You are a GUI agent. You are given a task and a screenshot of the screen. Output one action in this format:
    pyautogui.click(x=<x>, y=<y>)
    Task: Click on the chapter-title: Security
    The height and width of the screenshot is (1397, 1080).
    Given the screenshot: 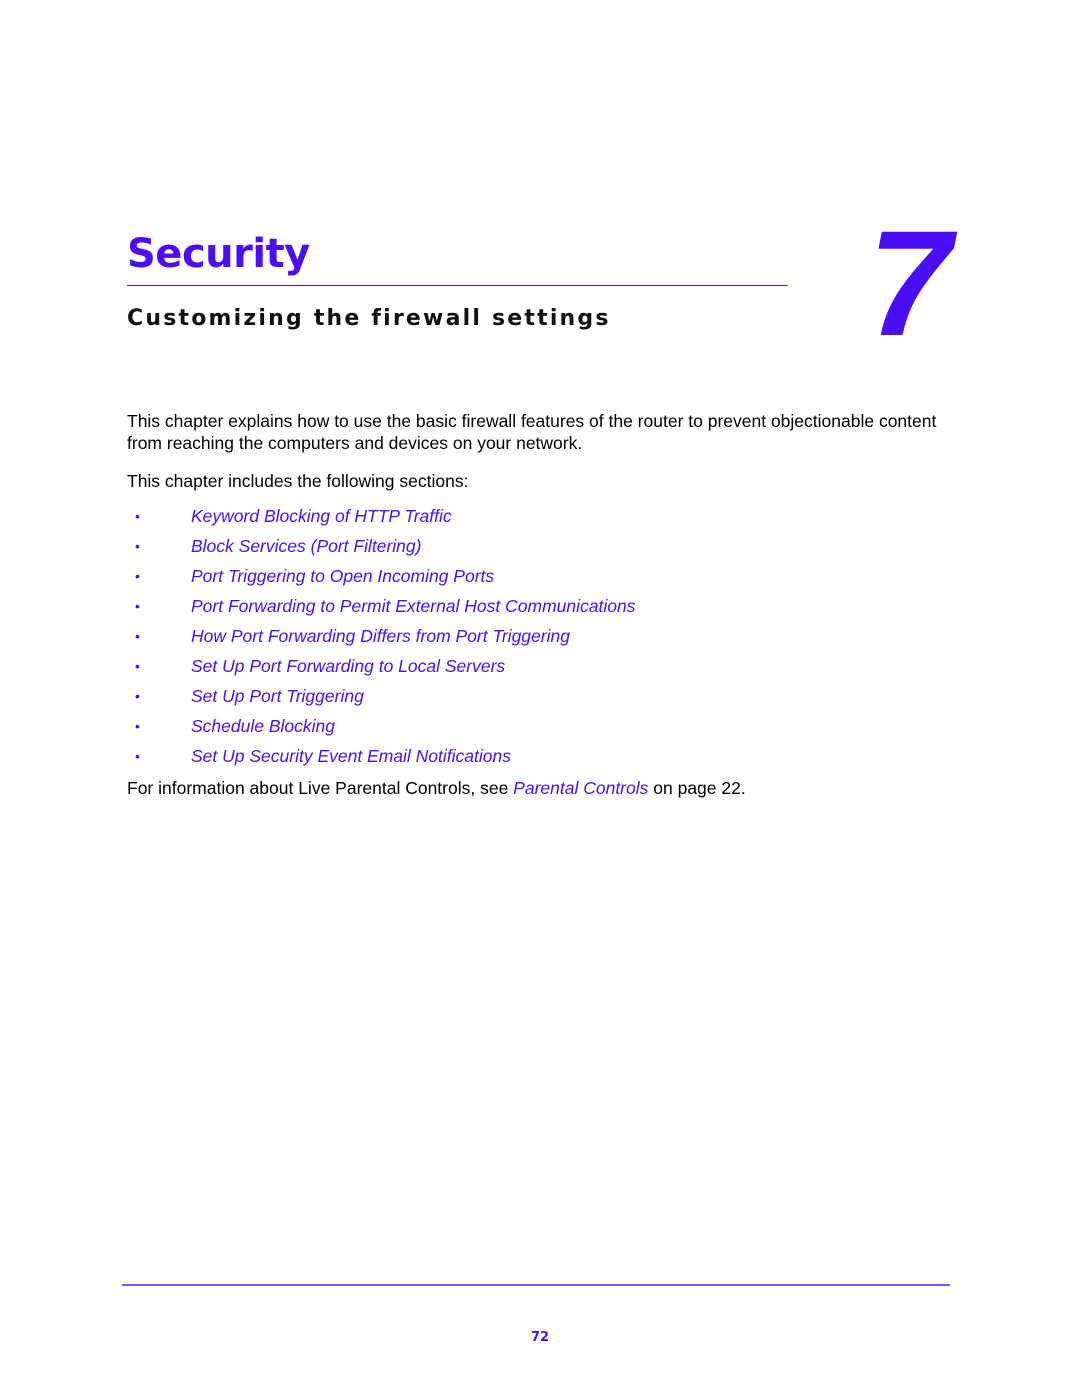 What is the action you would take?
    pyautogui.click(x=218, y=254)
    